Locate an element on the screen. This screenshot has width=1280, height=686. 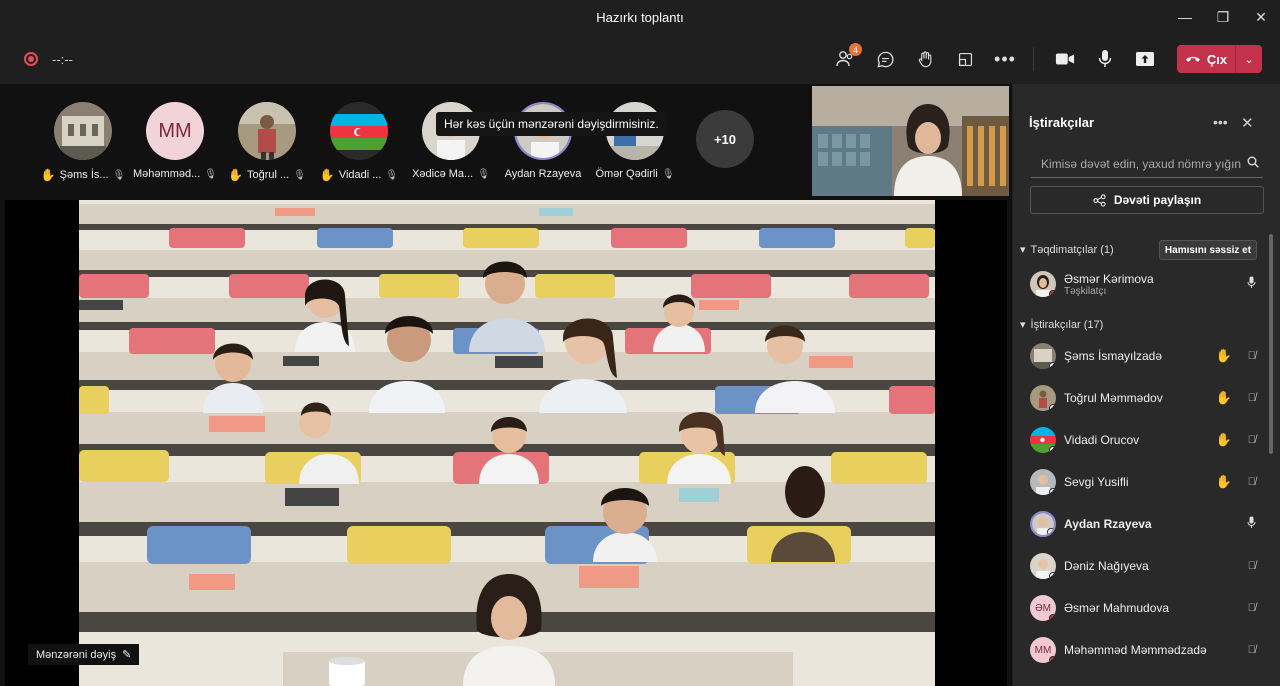
camera-icon is located at coordinates (1065, 59).